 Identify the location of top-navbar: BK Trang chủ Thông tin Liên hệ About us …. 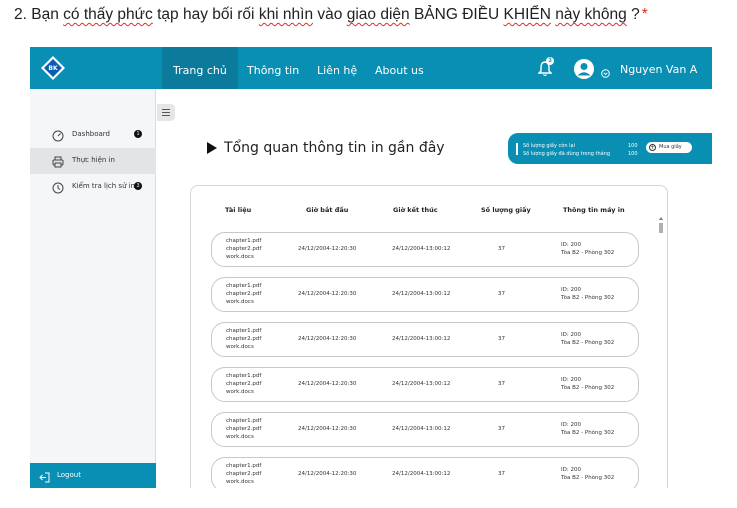
(371, 68).